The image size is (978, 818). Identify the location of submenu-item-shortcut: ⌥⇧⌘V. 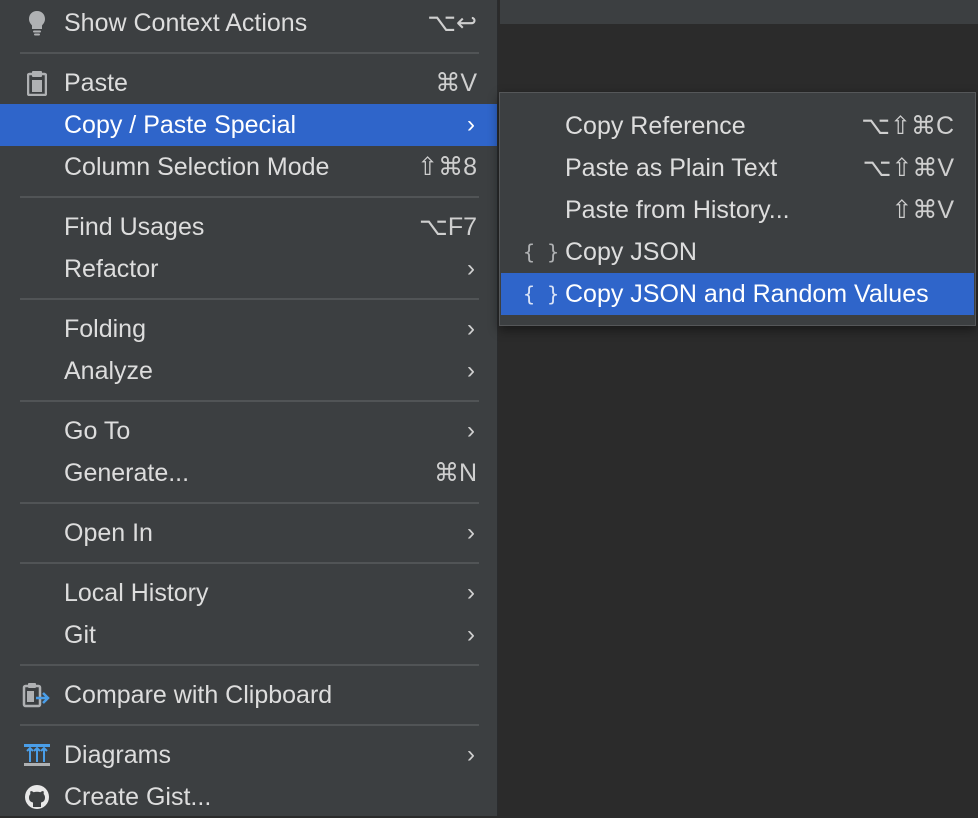
(908, 168).